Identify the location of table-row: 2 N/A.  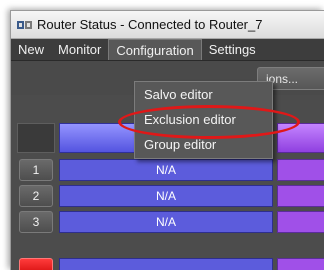
(167, 196).